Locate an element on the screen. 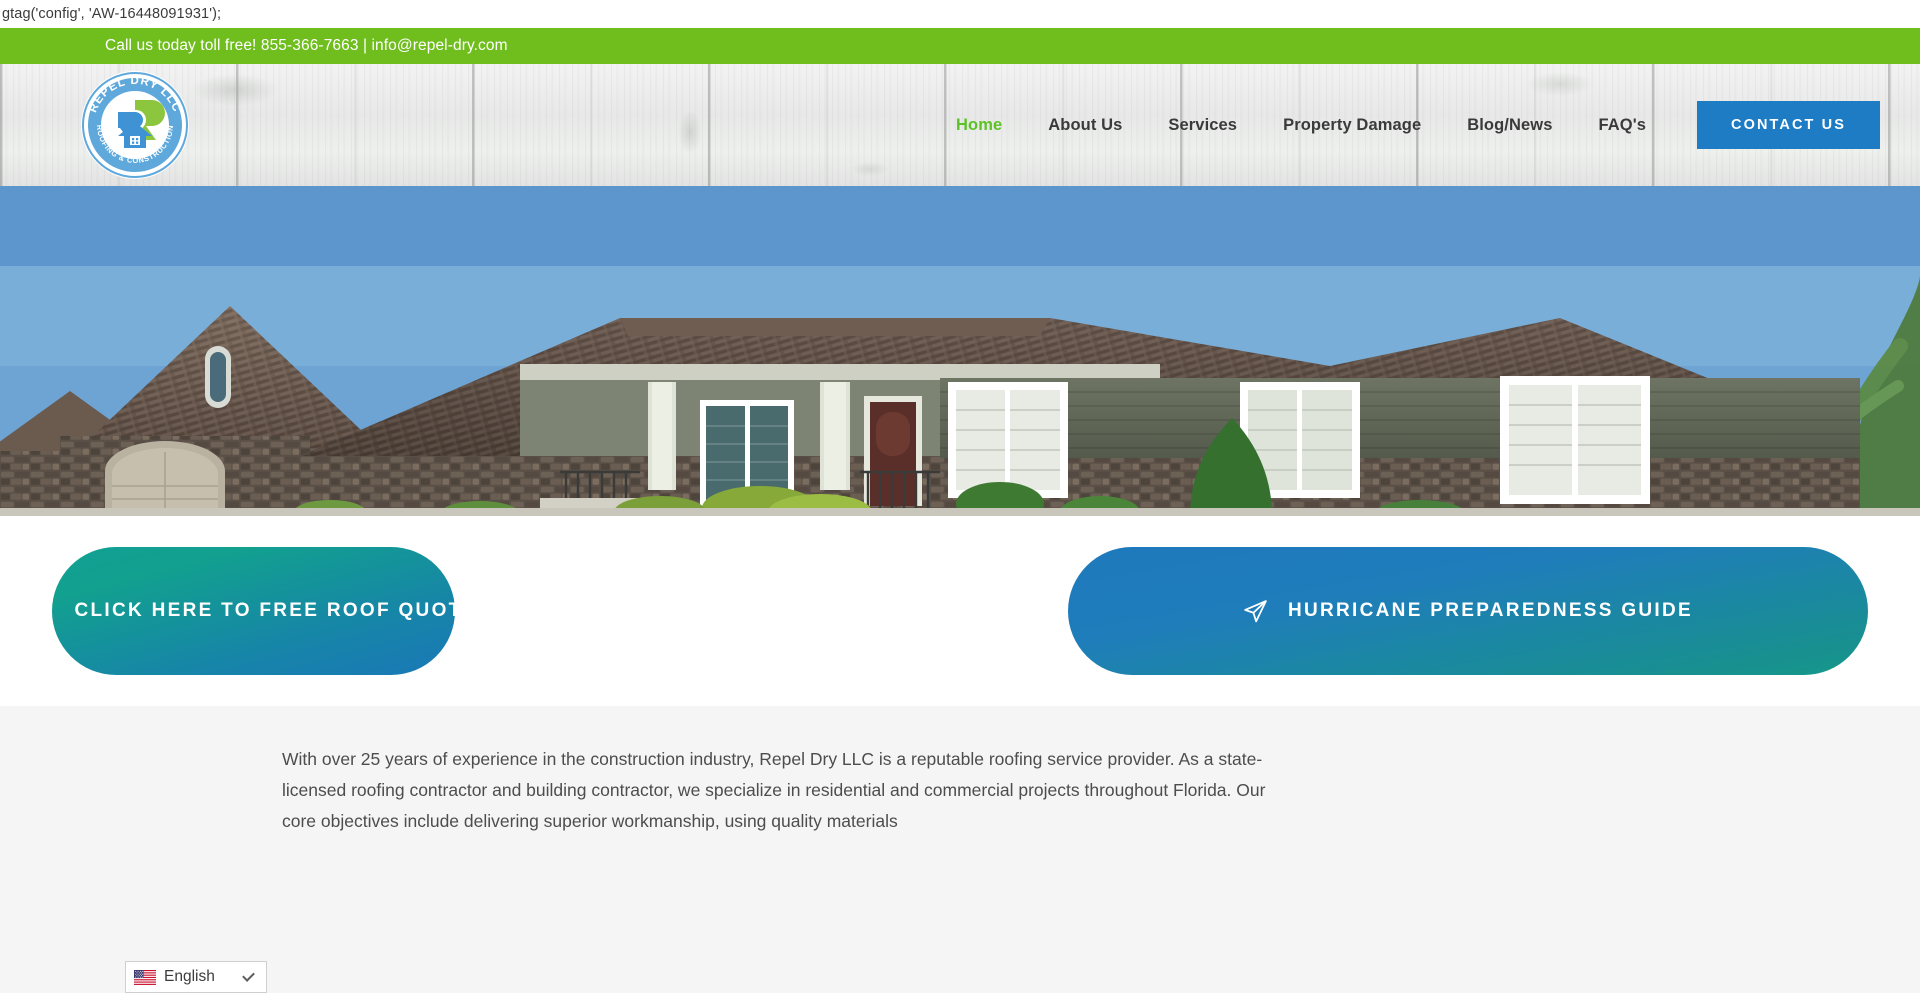 The width and height of the screenshot is (1920, 993). language-selector: English is located at coordinates (196, 977).